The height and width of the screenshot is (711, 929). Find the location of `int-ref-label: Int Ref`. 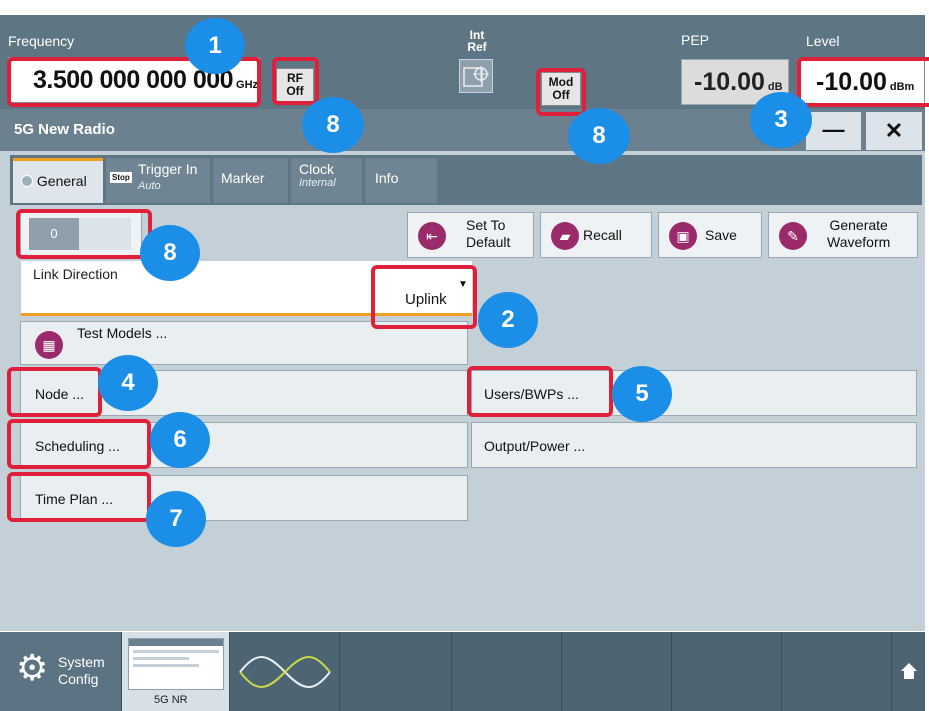

int-ref-label: Int Ref is located at coordinates (477, 41).